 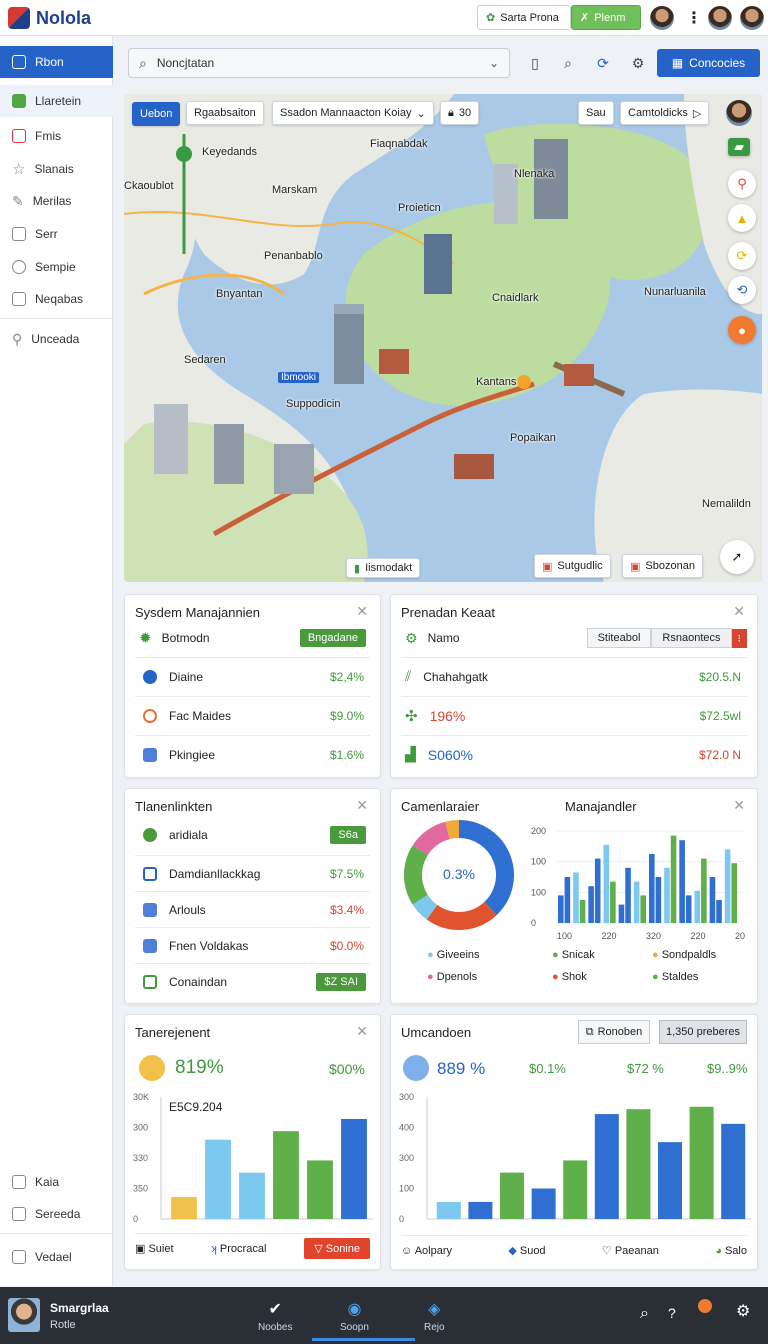 I want to click on nav-rejo: ◈ Rejo, so click(x=434, y=1316).